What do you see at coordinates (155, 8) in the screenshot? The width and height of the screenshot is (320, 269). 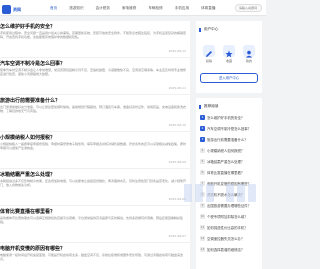 I see `nav-item-car: 车辆检修` at bounding box center [155, 8].